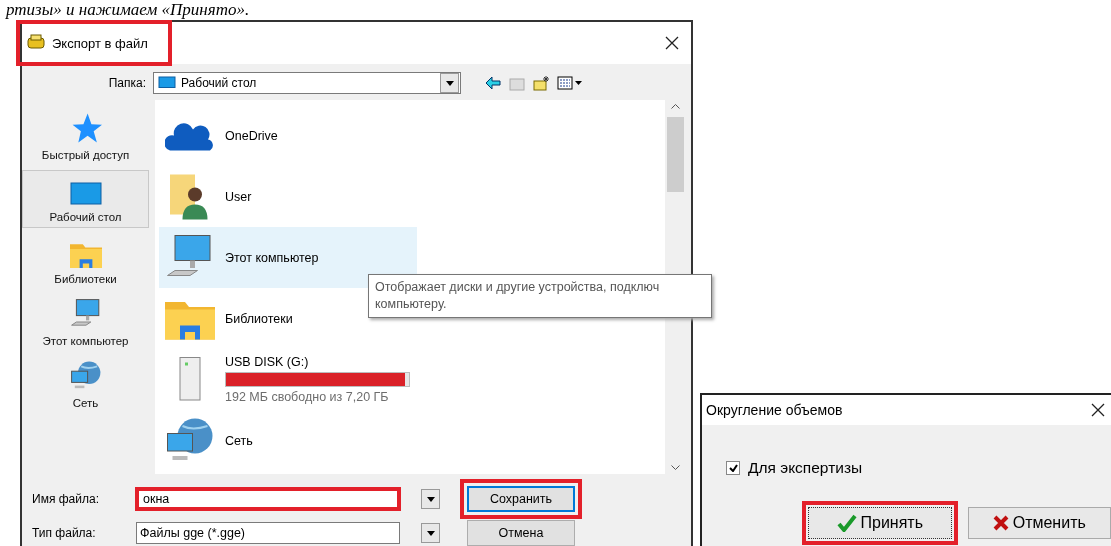 The width and height of the screenshot is (1111, 546). I want to click on cross-icon, so click(1000, 523).